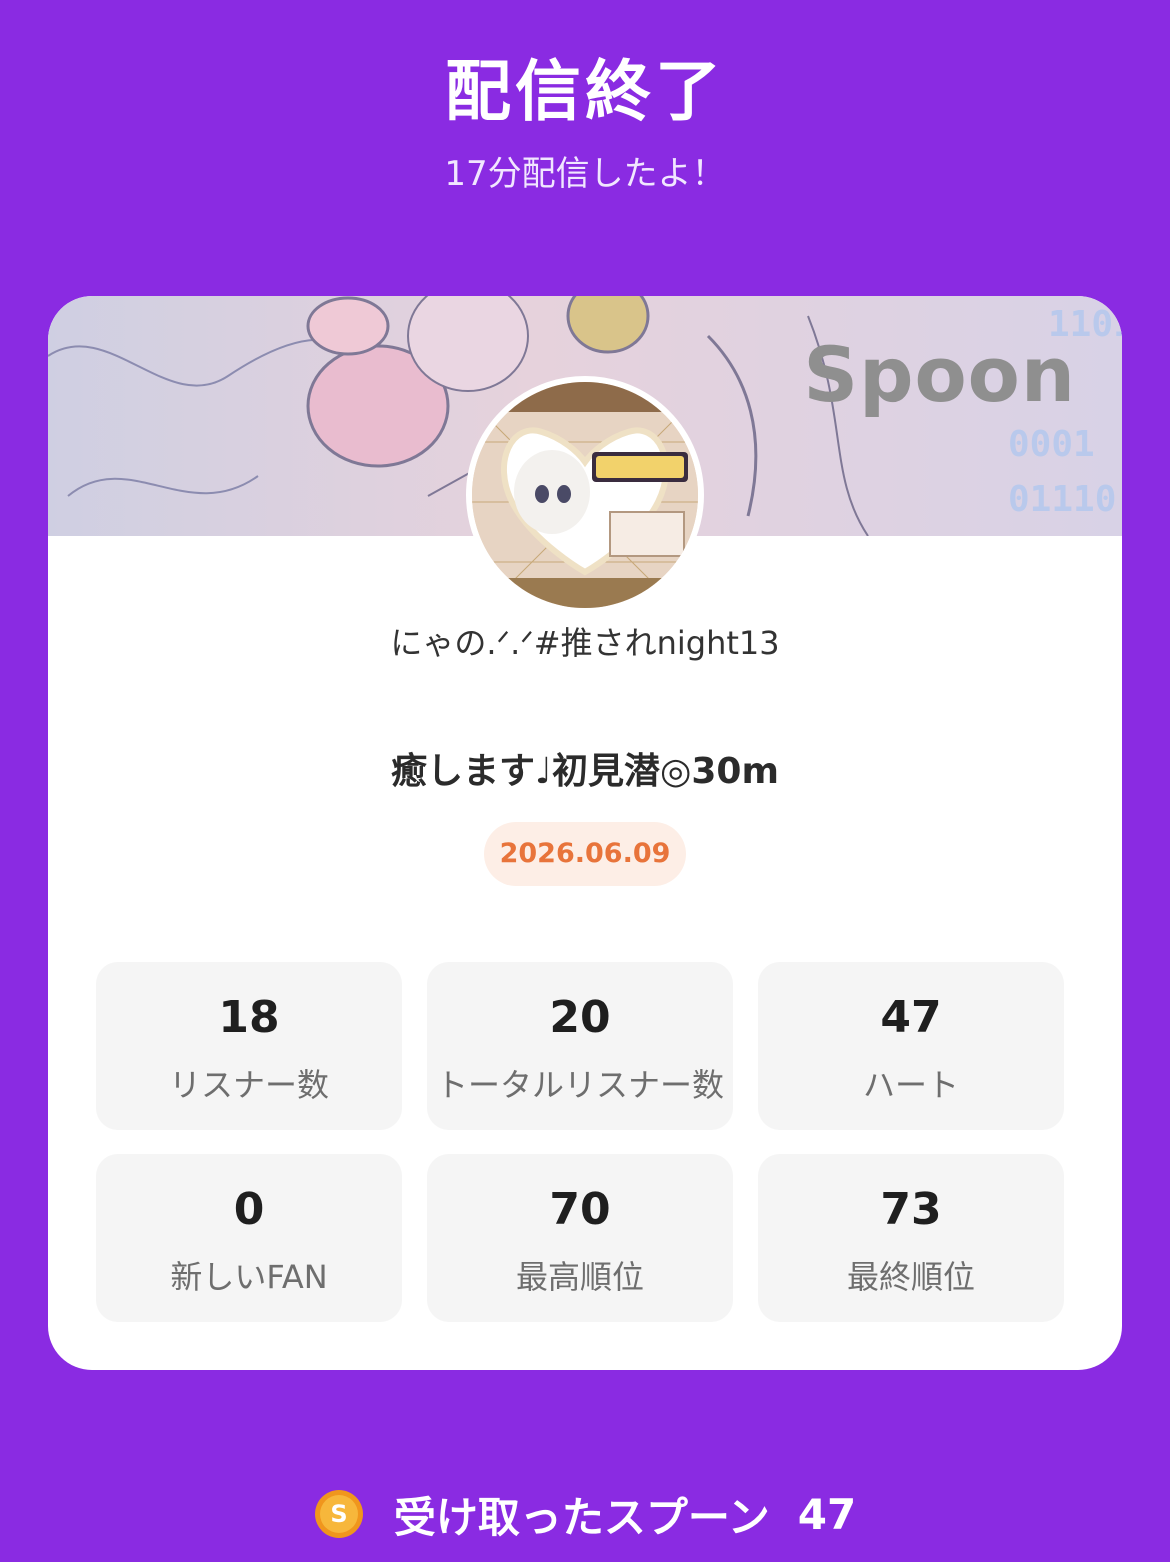  Describe the element at coordinates (585, 174) in the screenshot. I see `page-subtitle: 17分配信したよ！` at that location.